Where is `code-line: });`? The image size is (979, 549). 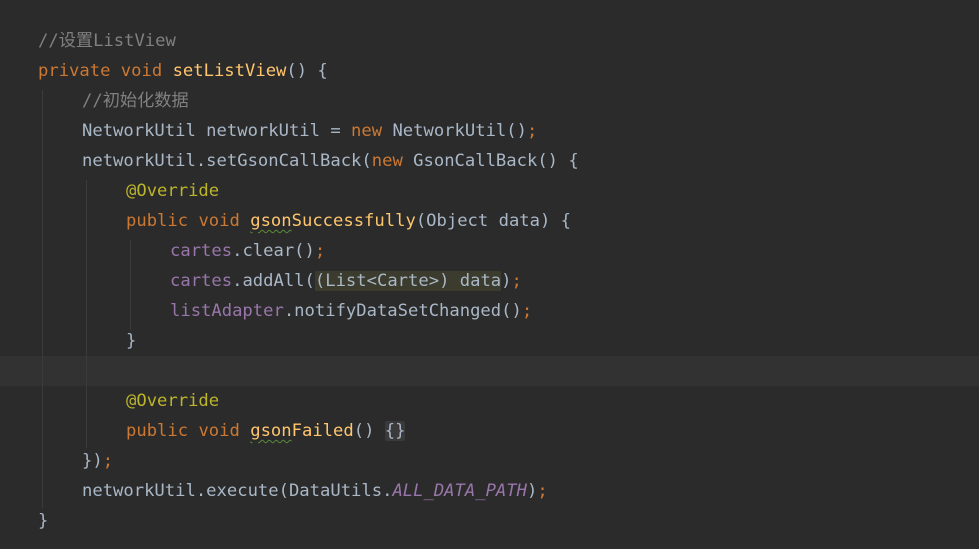 code-line: }); is located at coordinates (97, 461).